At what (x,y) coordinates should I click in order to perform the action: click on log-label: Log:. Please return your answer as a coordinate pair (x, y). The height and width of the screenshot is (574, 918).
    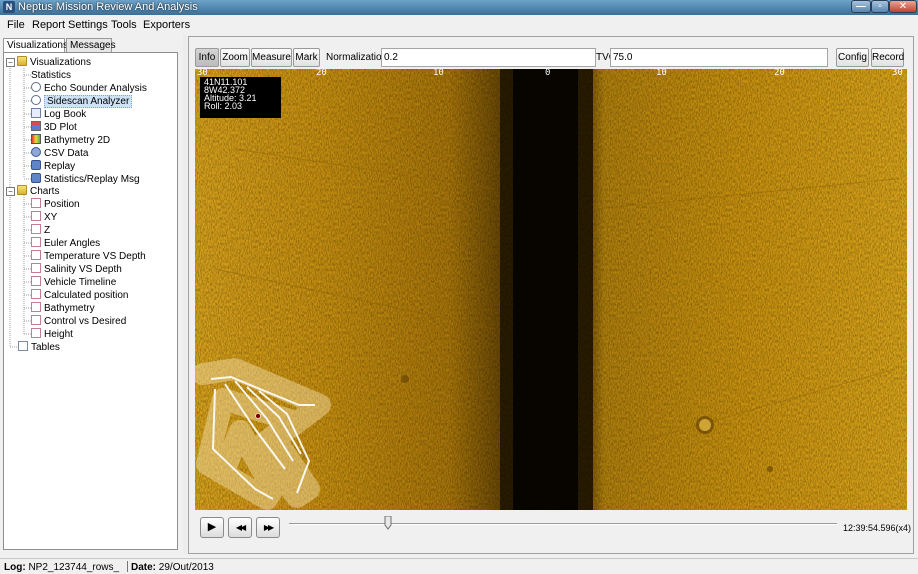
    Looking at the image, I should click on (15, 567).